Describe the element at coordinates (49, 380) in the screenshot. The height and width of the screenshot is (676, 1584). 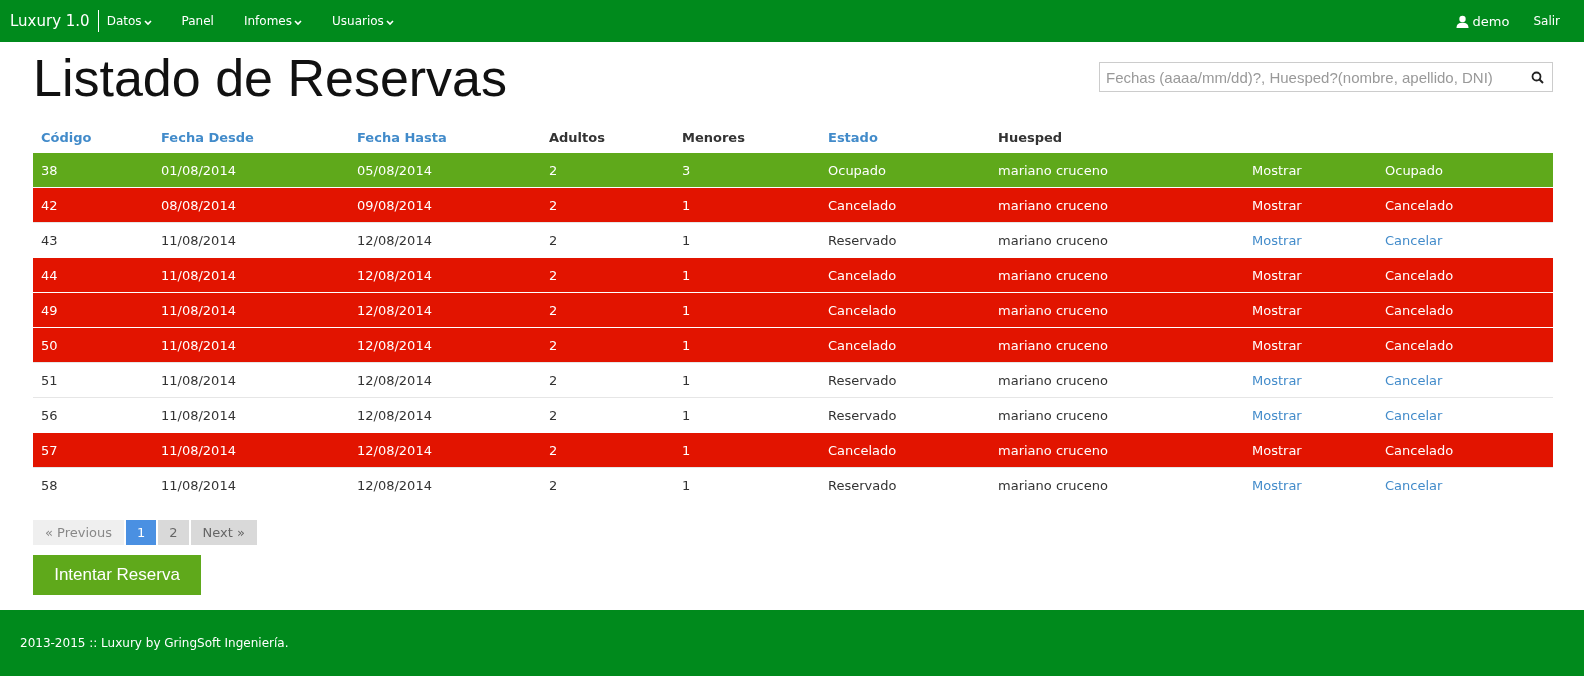
I see `table-cell-text: 51` at that location.